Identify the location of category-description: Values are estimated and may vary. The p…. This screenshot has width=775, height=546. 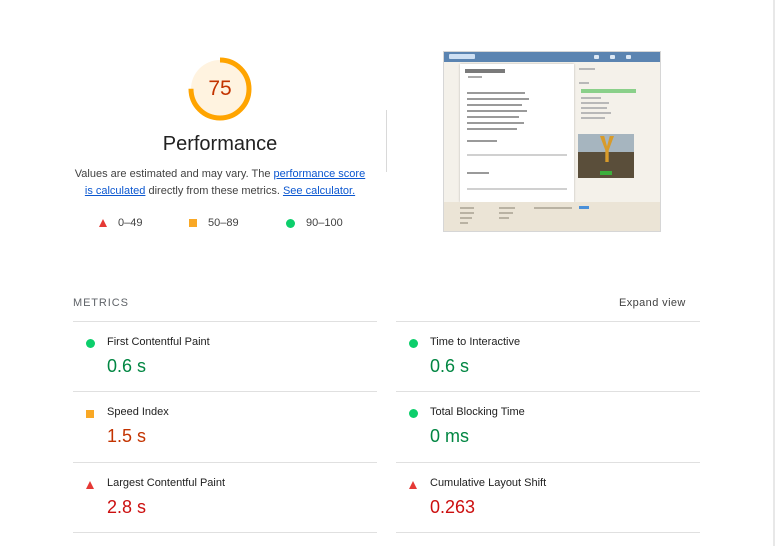
(220, 183).